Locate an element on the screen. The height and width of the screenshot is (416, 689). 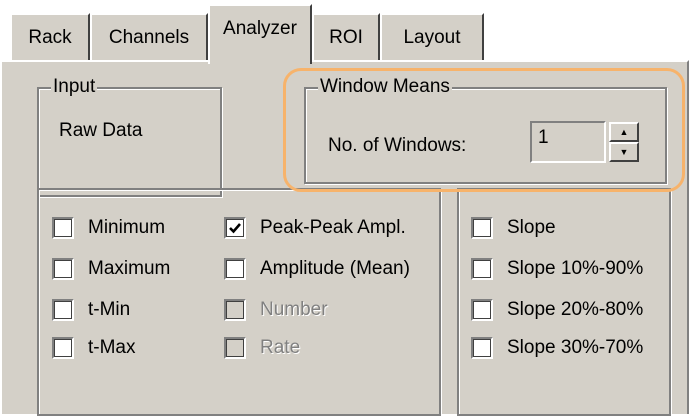
checkmark-icon is located at coordinates (235, 228).